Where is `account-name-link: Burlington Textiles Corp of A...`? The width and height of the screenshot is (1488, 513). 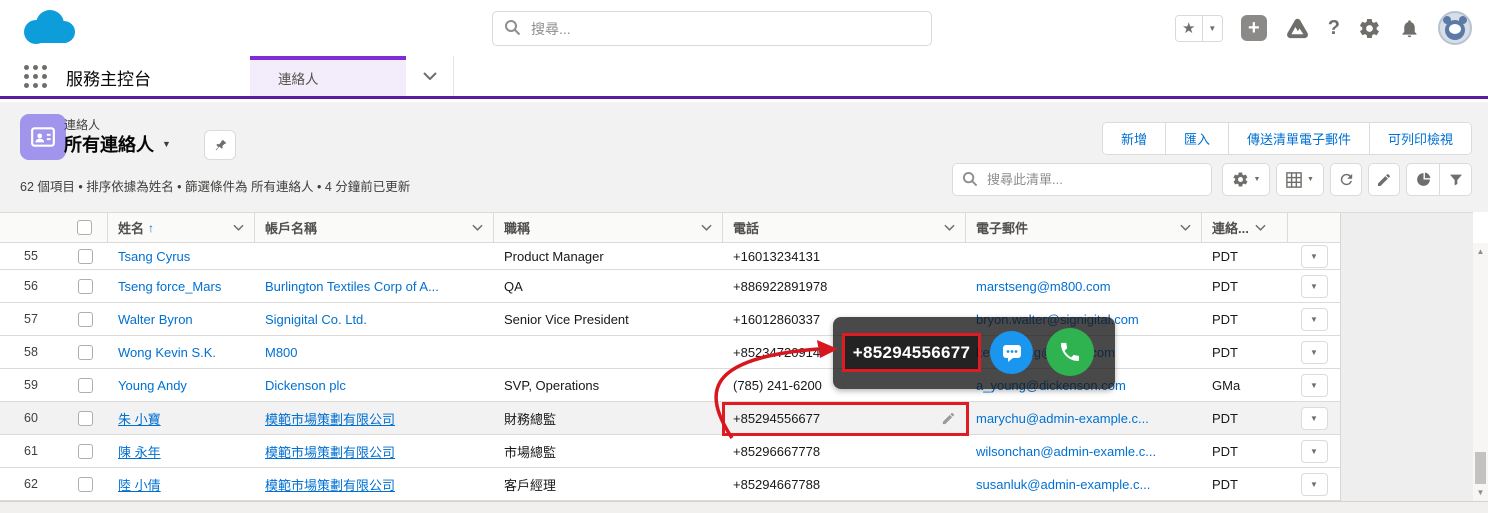
account-name-link: Burlington Textiles Corp of A... is located at coordinates (352, 286).